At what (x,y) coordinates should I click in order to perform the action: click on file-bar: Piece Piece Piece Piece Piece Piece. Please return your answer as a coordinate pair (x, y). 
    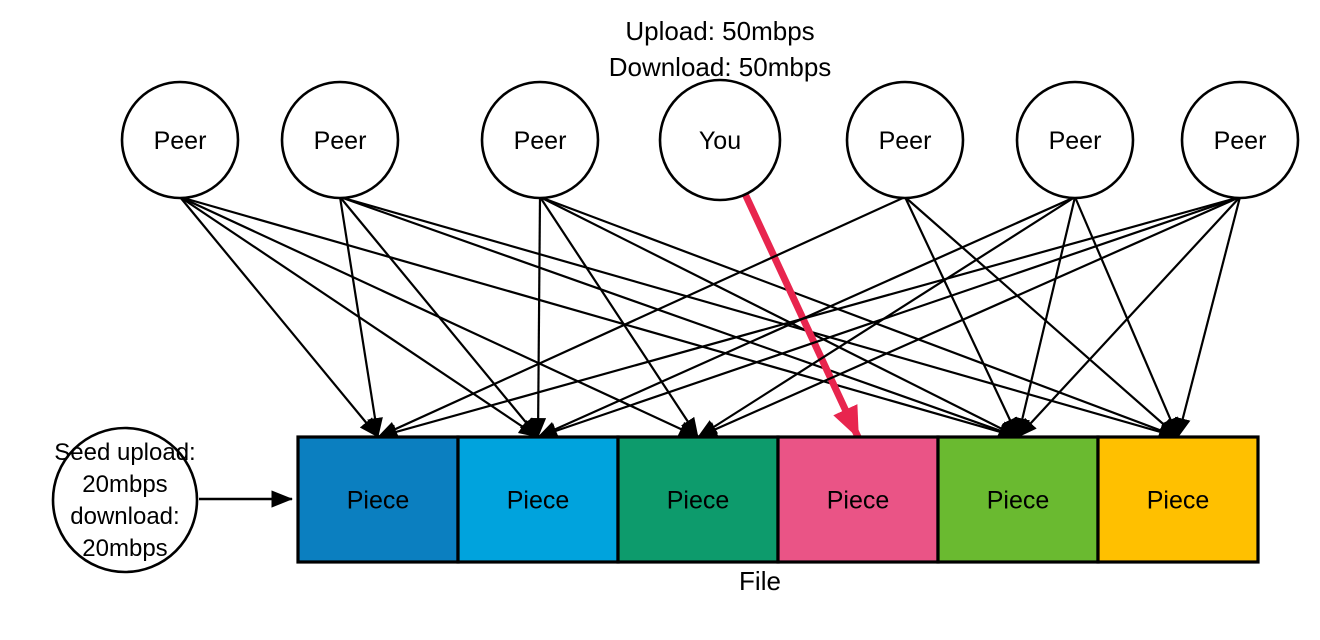
    Looking at the image, I should click on (778, 499).